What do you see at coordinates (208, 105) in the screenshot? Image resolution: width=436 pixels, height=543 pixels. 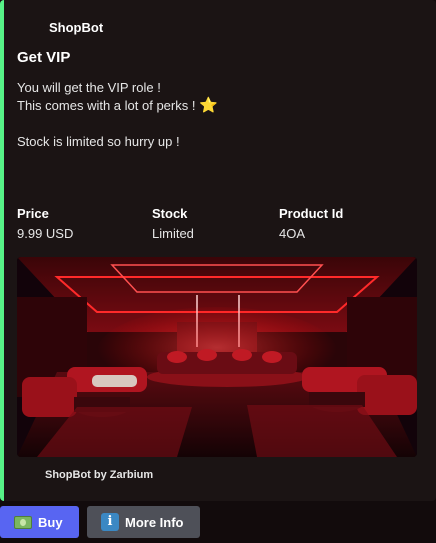 I see `star-emoji-icon: ⭐` at bounding box center [208, 105].